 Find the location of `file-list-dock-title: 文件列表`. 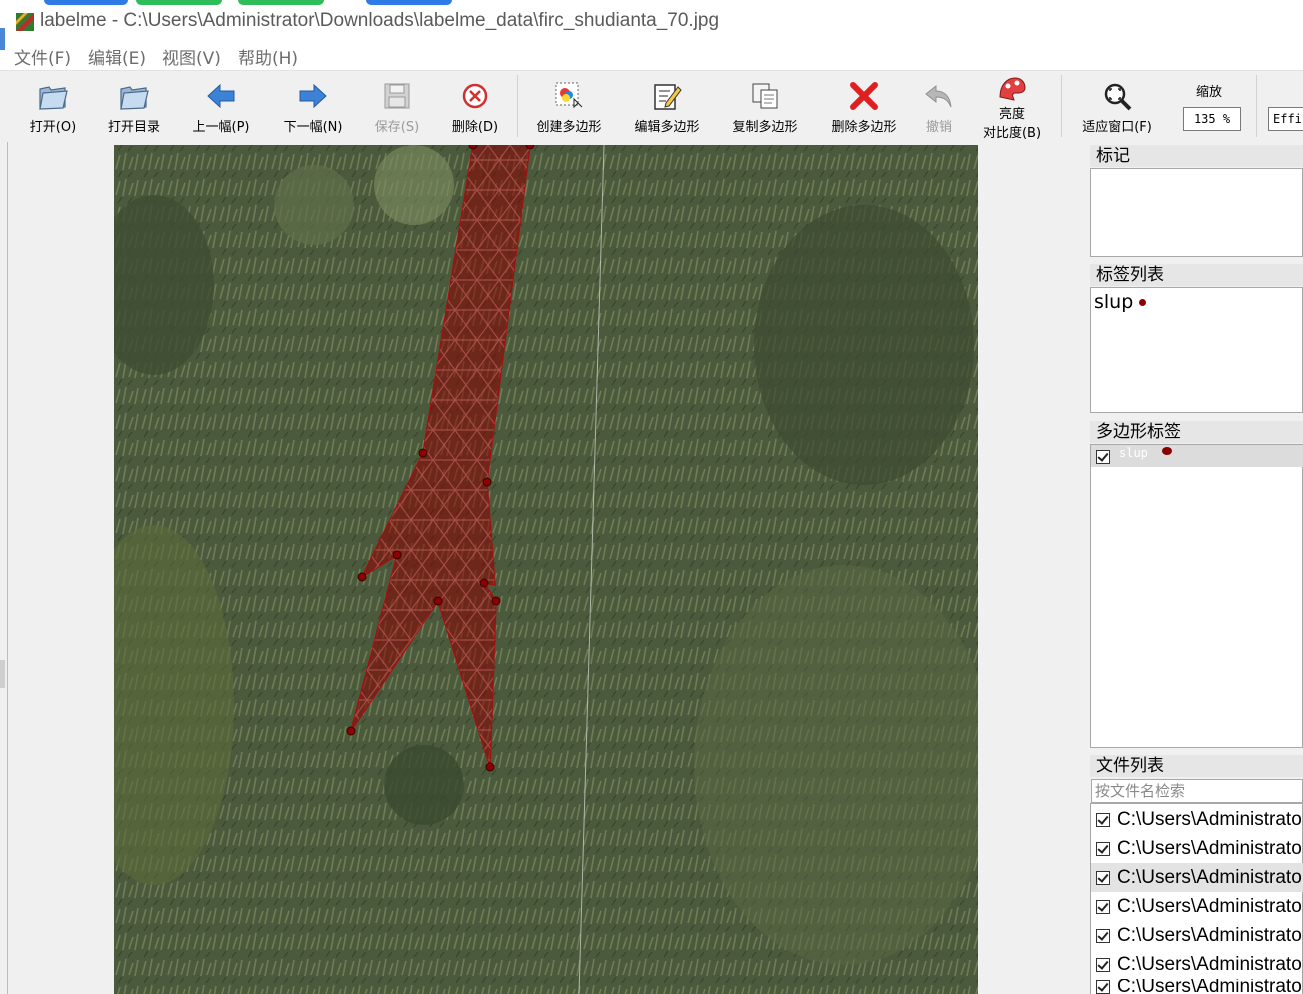

file-list-dock-title: 文件列表 is located at coordinates (1196, 766).